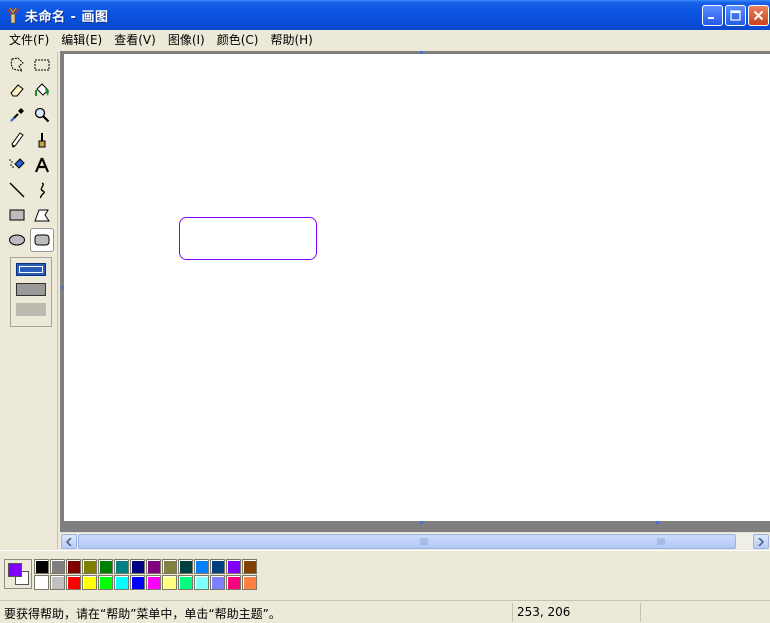 The width and height of the screenshot is (770, 623). I want to click on brush-icon, so click(42, 140).